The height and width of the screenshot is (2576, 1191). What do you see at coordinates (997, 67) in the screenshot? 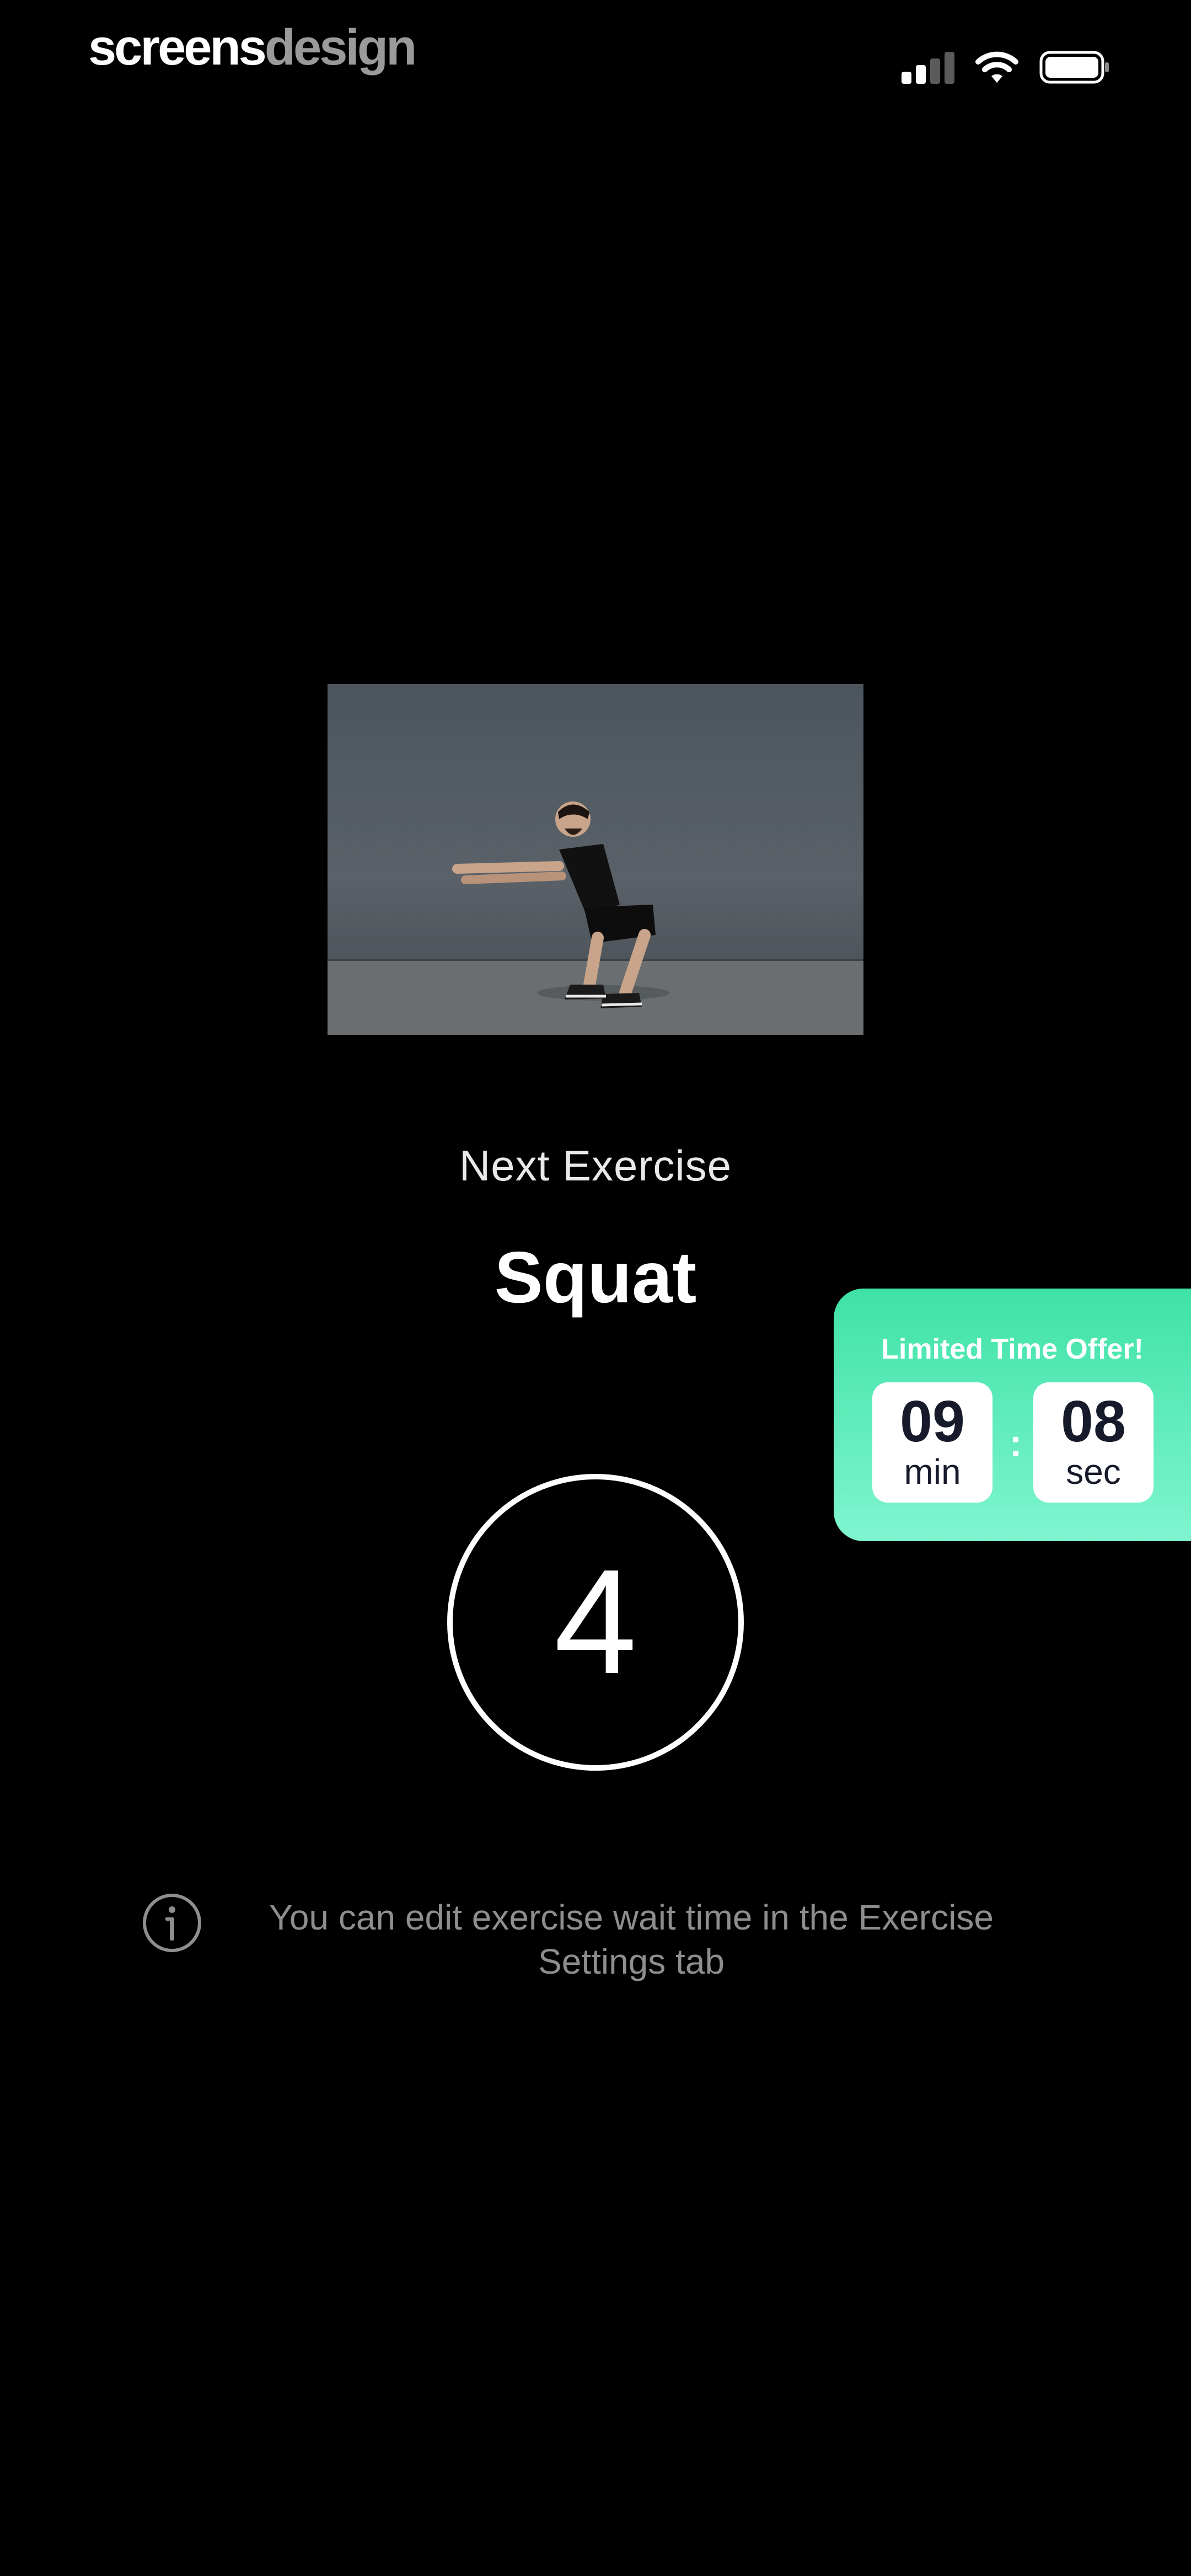
I see `wifi-icon` at bounding box center [997, 67].